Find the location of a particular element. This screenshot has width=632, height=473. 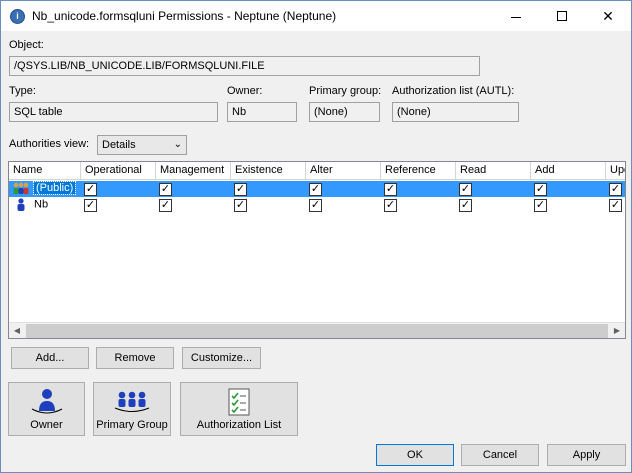

scrollbar-thumb is located at coordinates (317, 331).